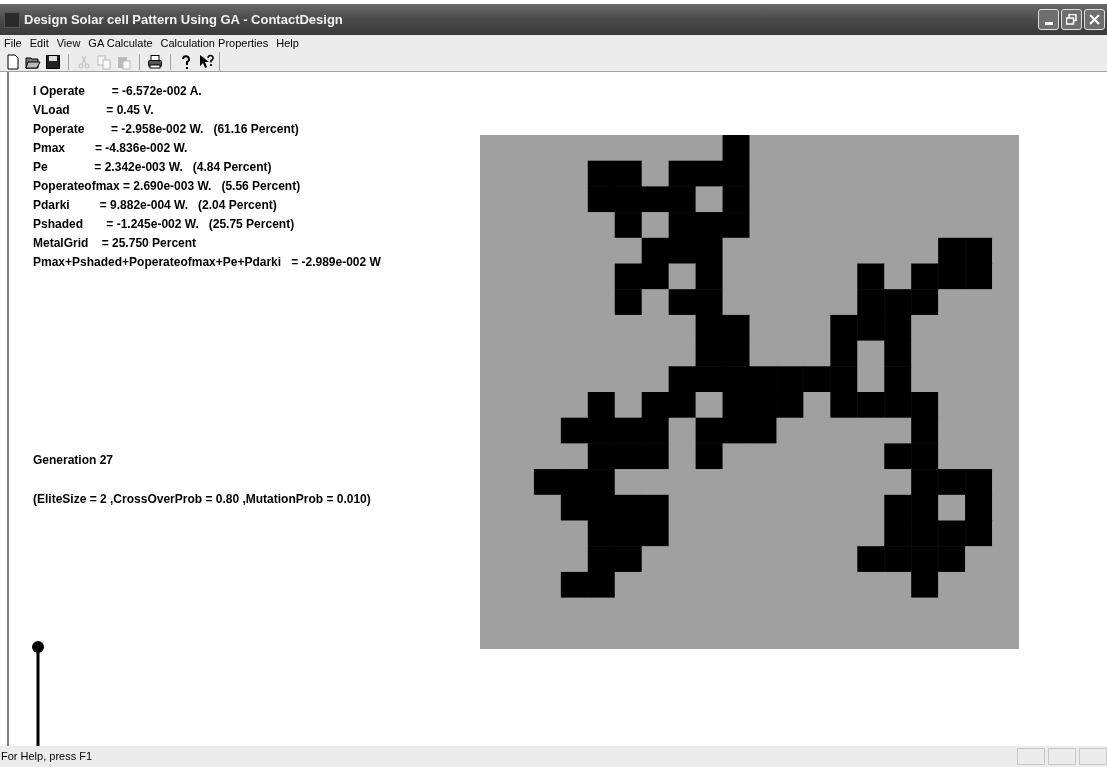  I want to click on save-button, so click(53, 61).